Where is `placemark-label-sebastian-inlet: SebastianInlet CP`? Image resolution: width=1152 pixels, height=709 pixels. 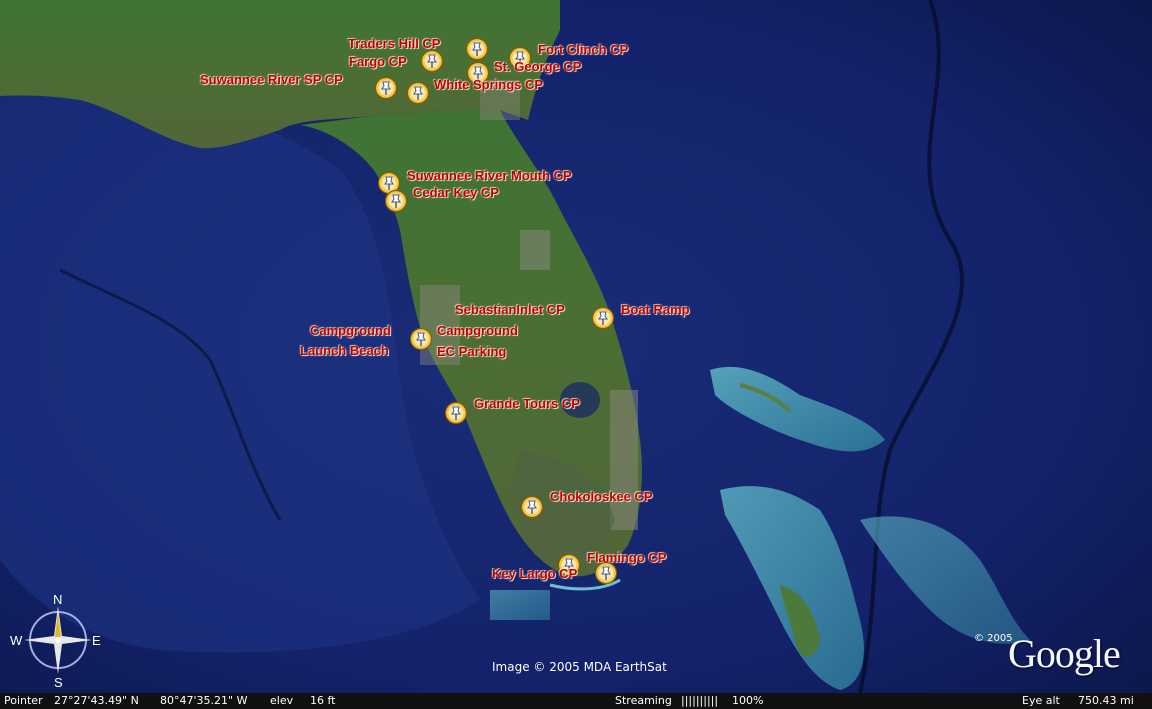 placemark-label-sebastian-inlet: SebastianInlet CP is located at coordinates (510, 310).